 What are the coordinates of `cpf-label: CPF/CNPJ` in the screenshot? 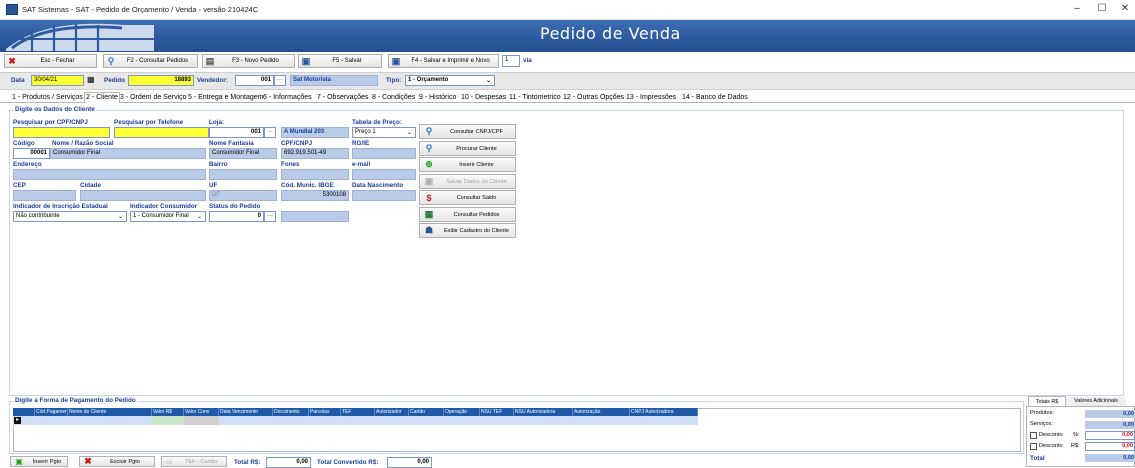 It's located at (297, 143).